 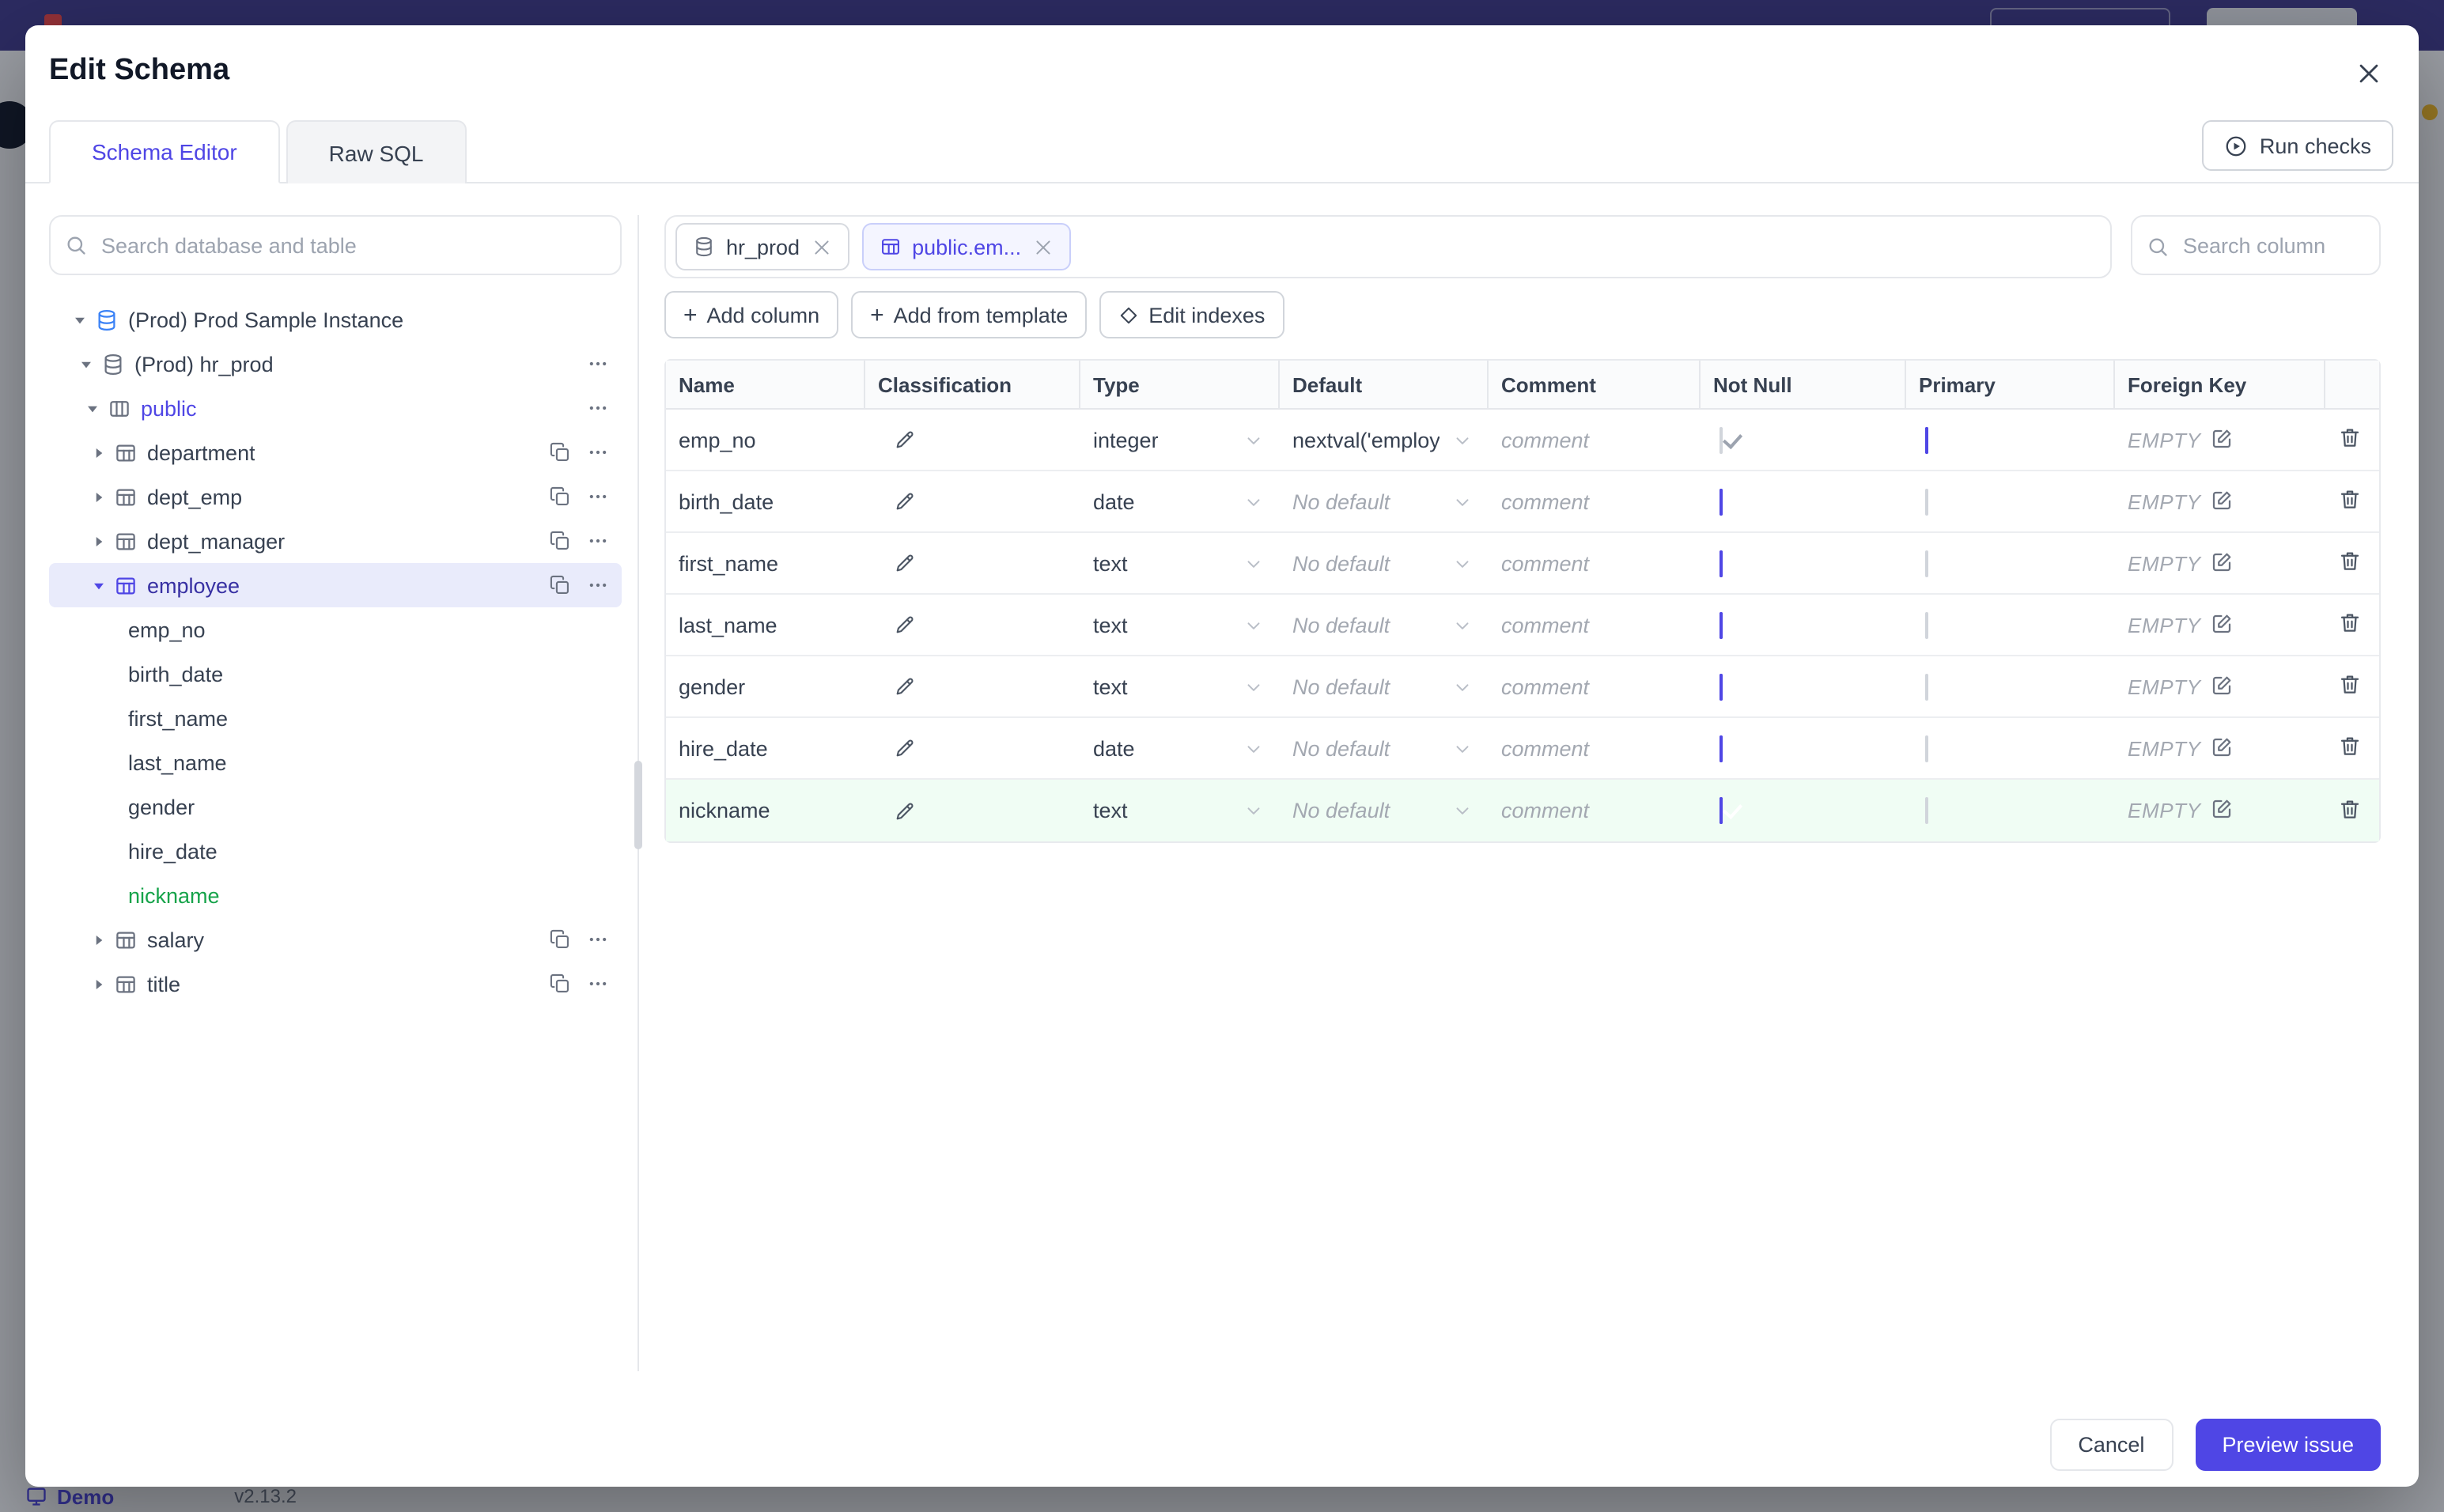 I want to click on tree-item-dept_emp: dept_emp, so click(x=335, y=497).